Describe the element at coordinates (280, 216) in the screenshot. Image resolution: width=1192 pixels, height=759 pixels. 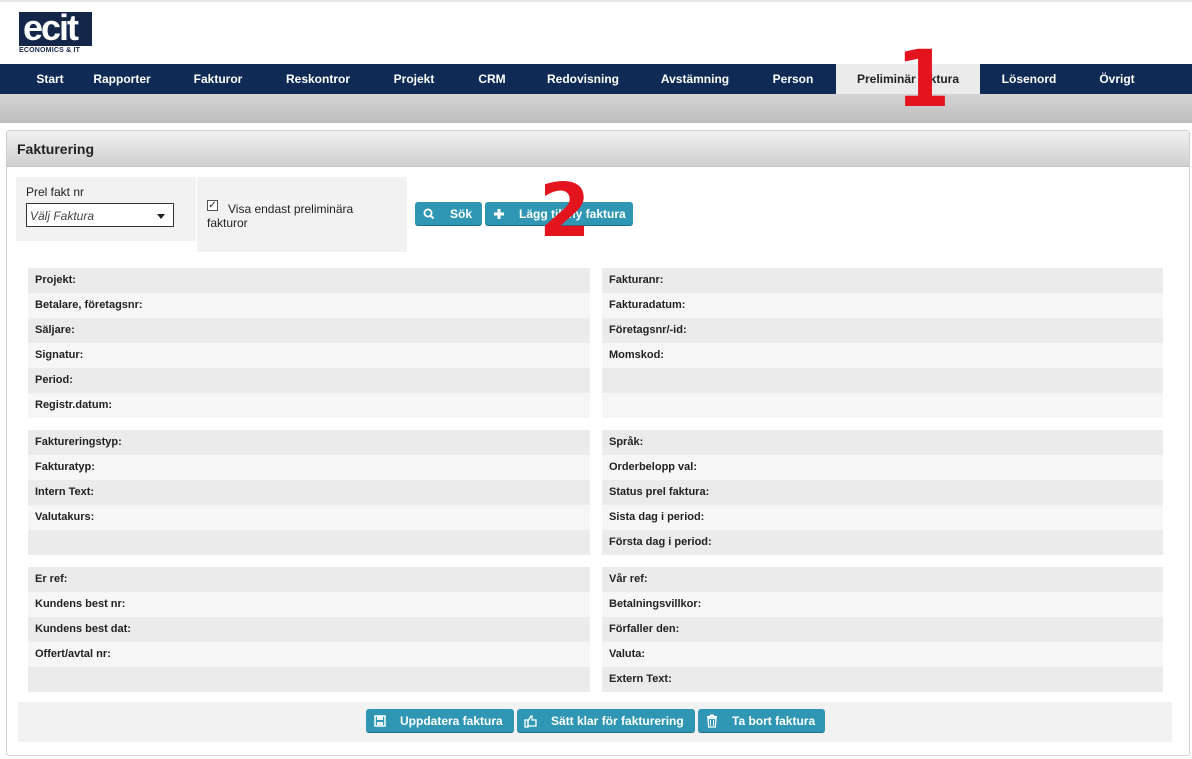
I see `checkbox-label-text: Visa endast preliminära fakturor` at that location.